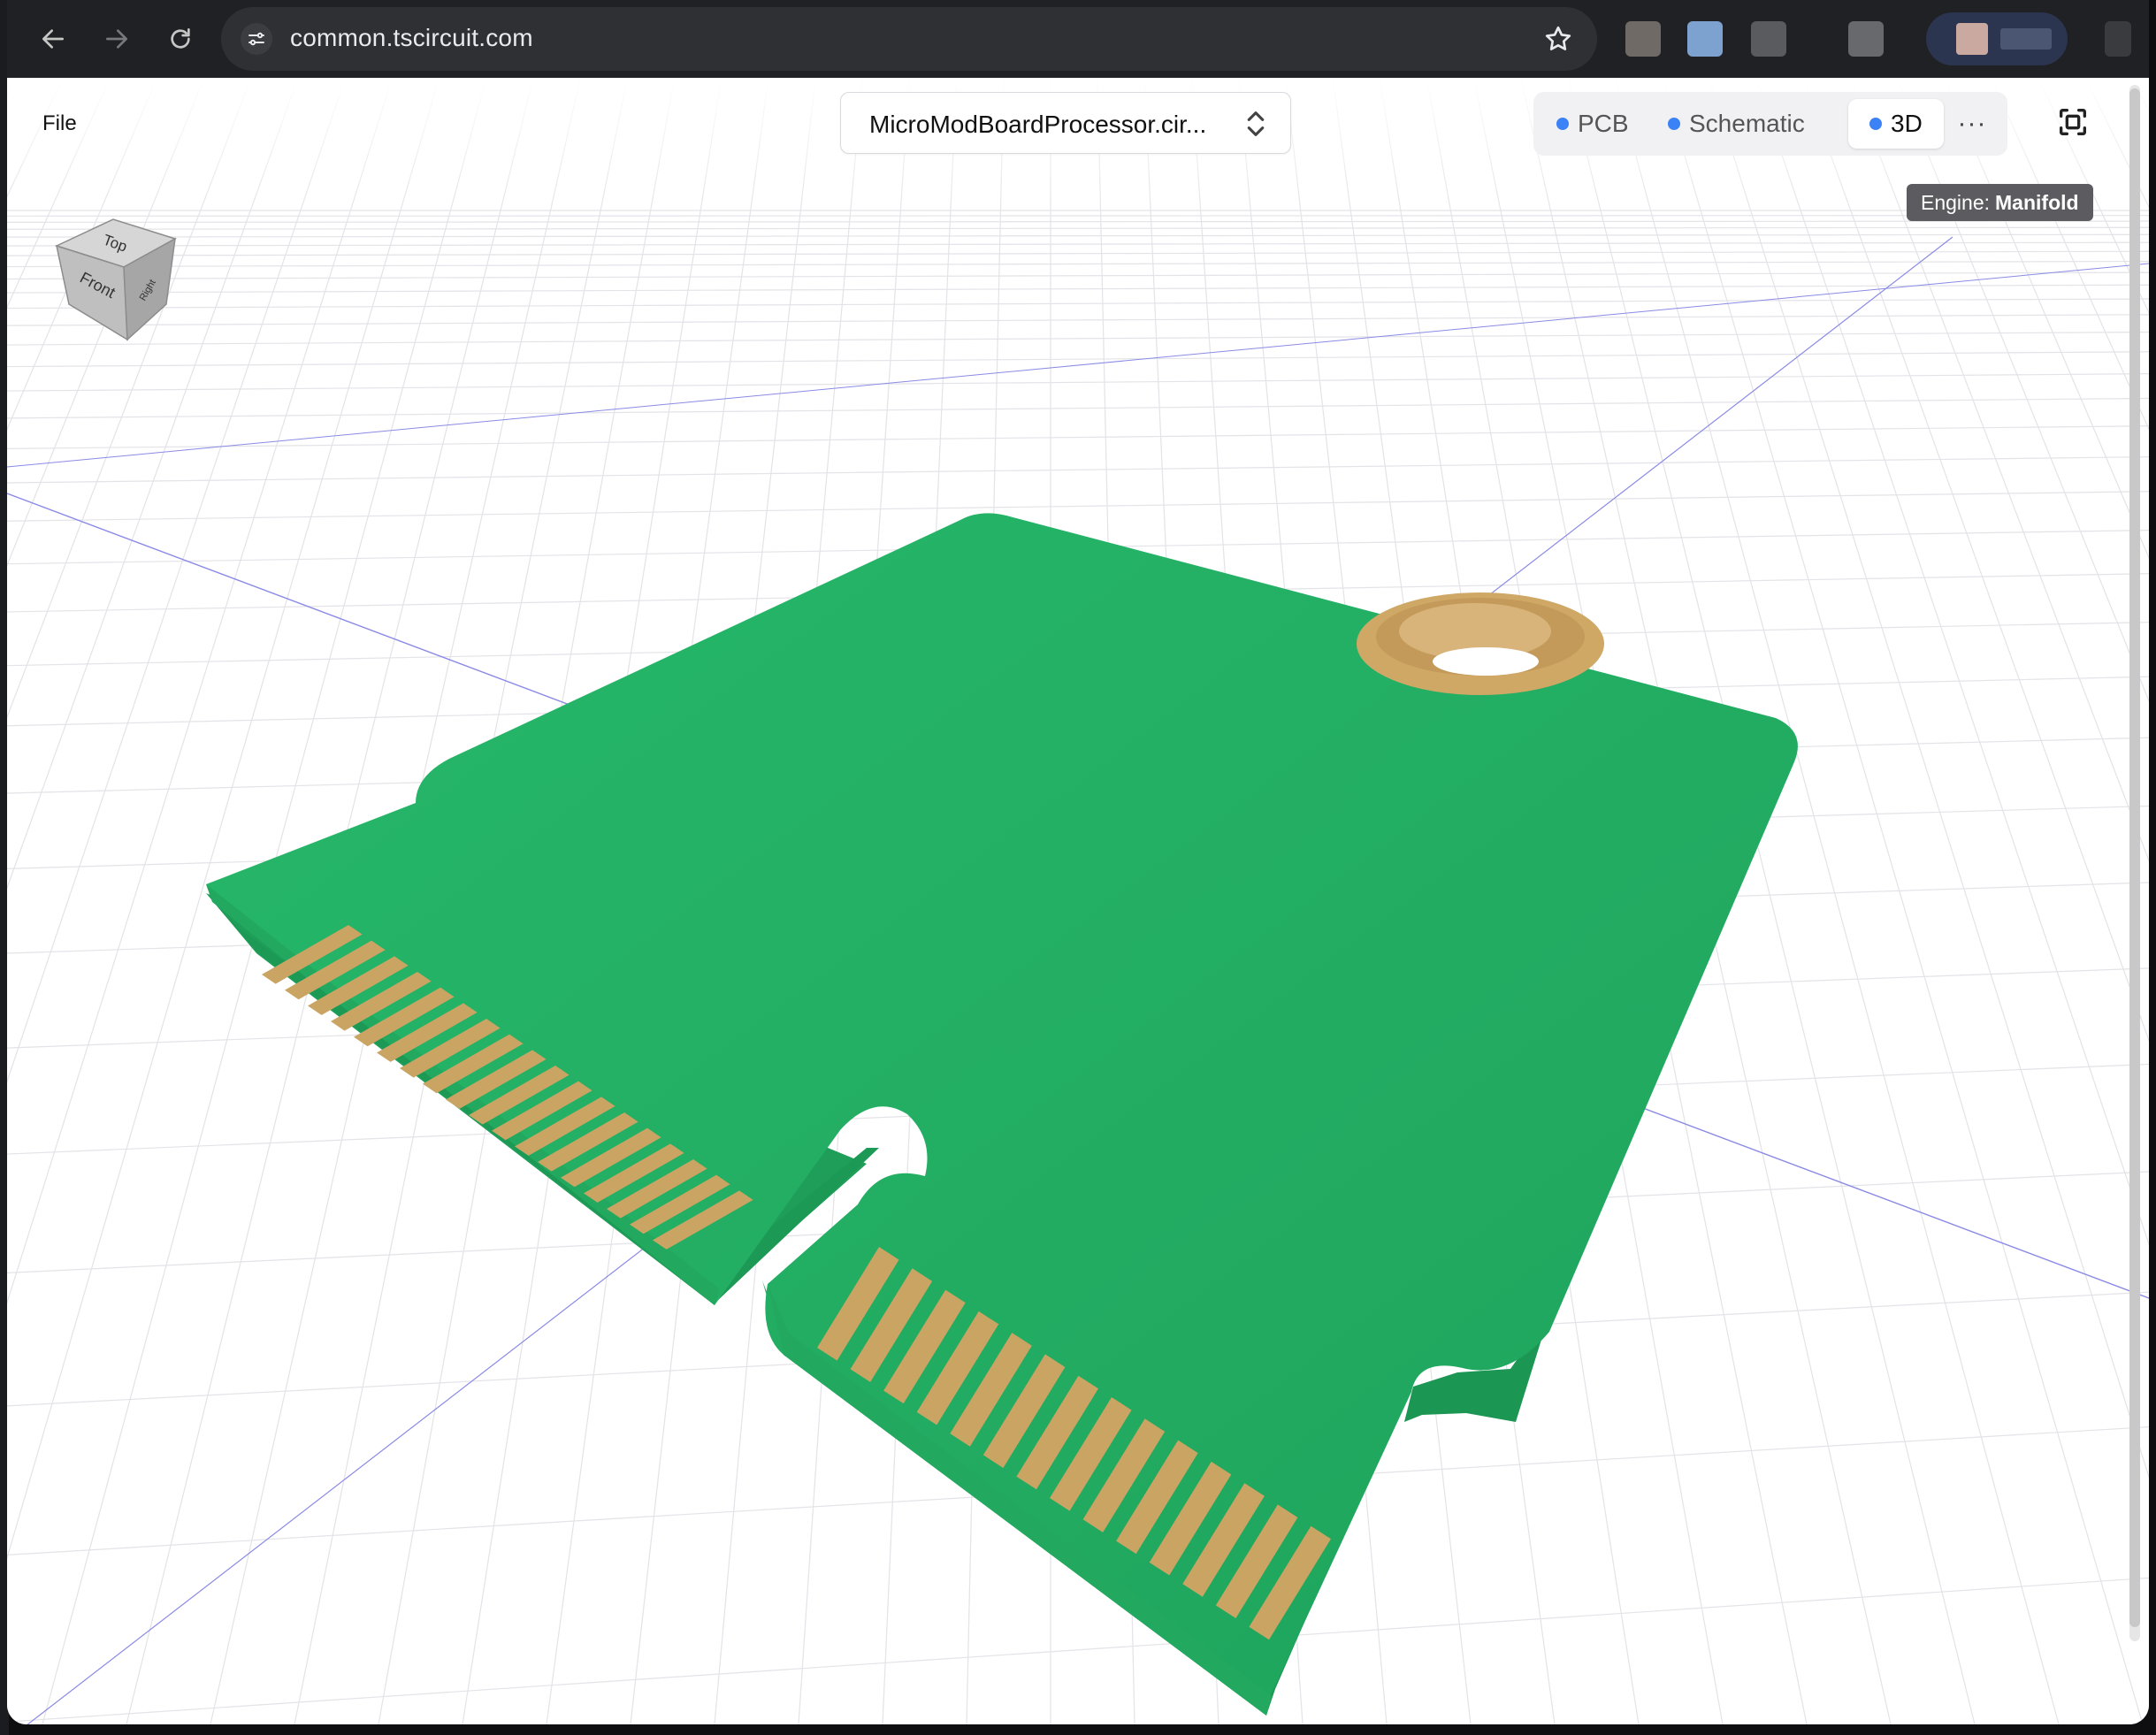 This screenshot has height=1735, width=2156. I want to click on url-text: common.tscircuit.com, so click(411, 38).